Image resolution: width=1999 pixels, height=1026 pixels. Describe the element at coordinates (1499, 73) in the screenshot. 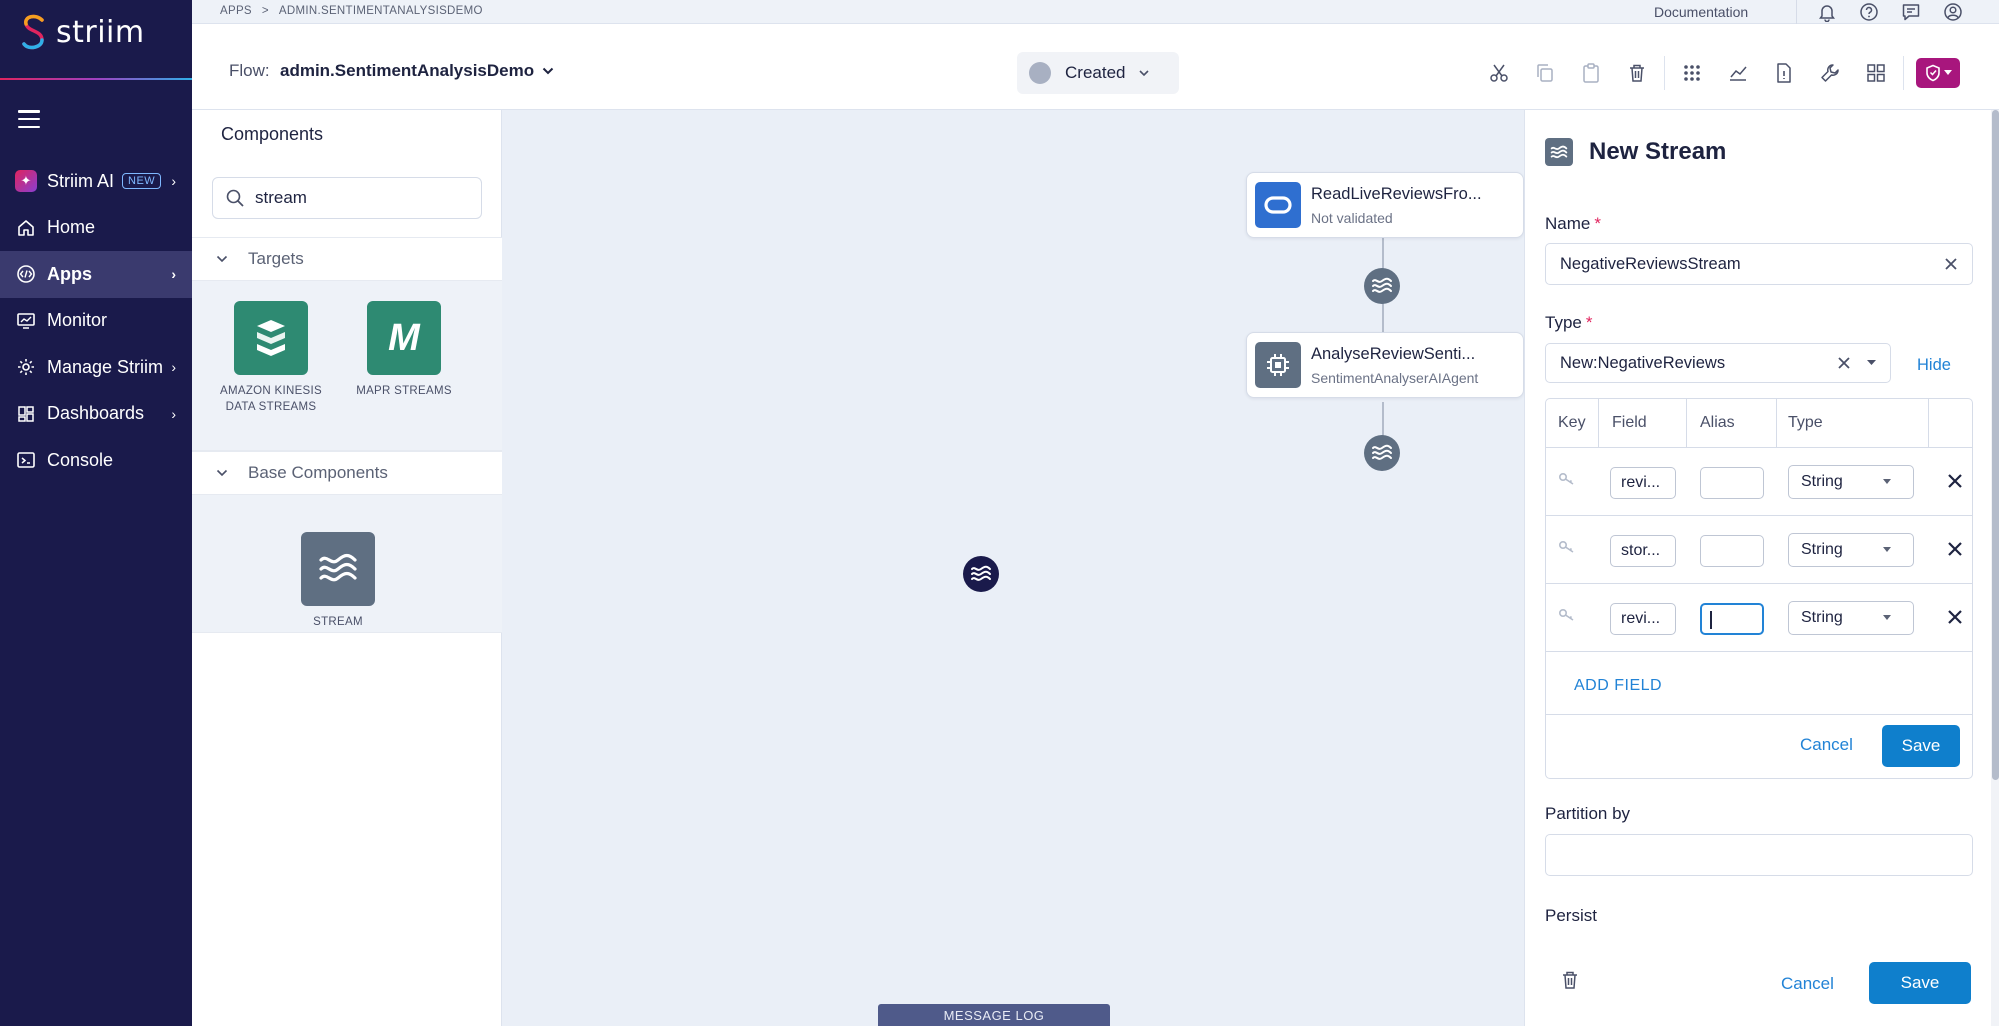

I see `cut-icon` at that location.